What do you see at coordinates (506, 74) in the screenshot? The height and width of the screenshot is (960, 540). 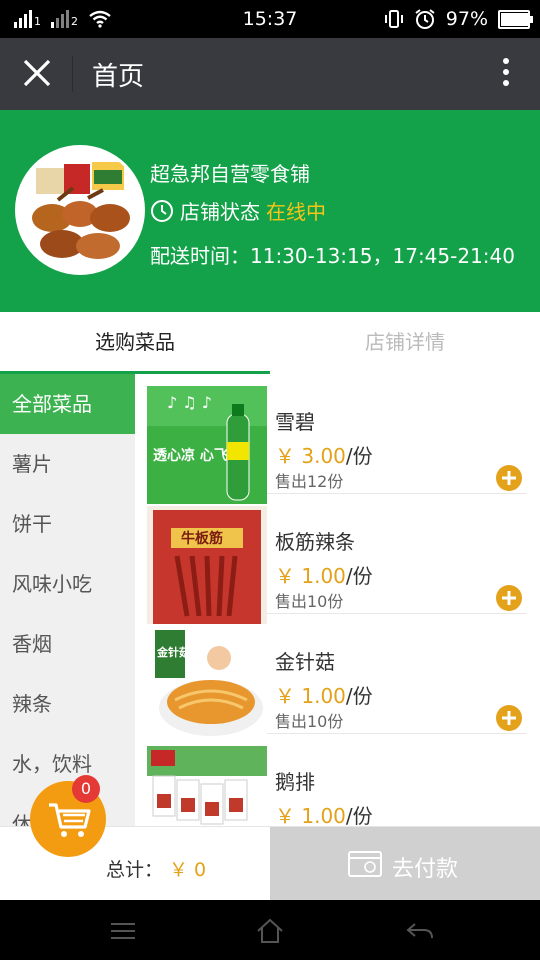 I see `more-menu-icon` at bounding box center [506, 74].